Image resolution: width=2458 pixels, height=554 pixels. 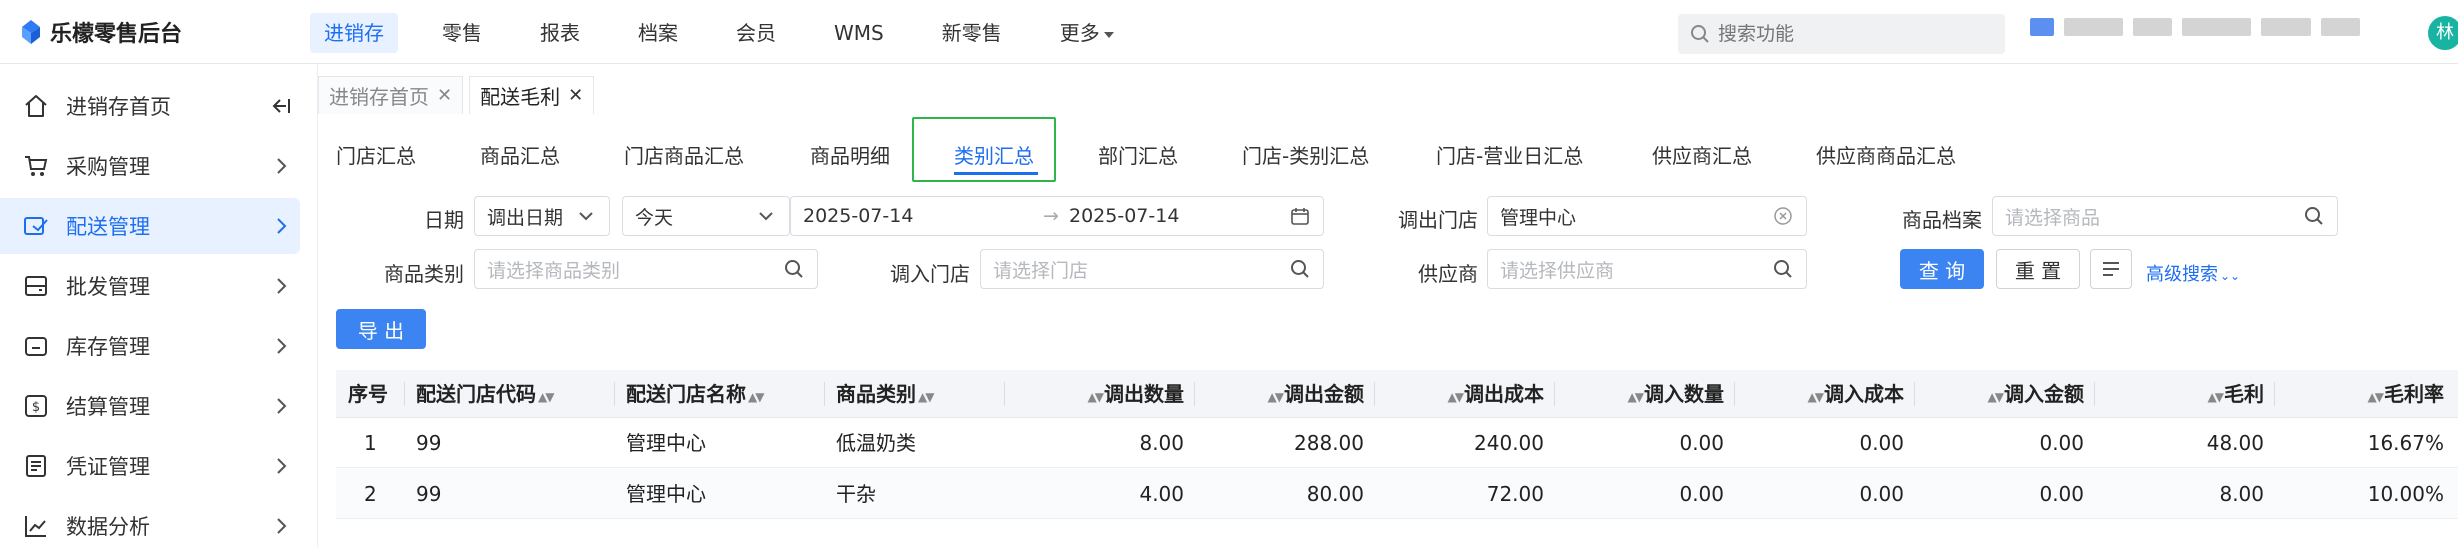 I want to click on caret-down-icon, so click(x=1108, y=34).